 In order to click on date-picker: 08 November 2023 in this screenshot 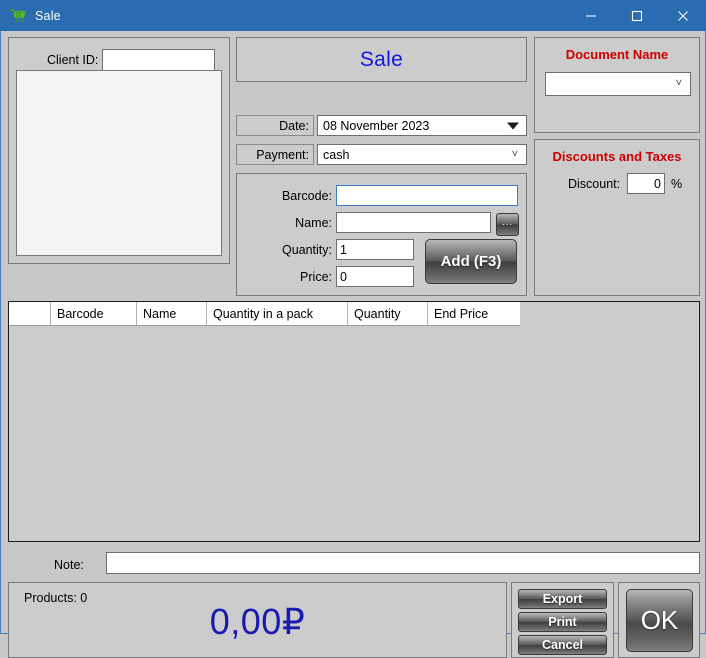, I will do `click(422, 125)`.